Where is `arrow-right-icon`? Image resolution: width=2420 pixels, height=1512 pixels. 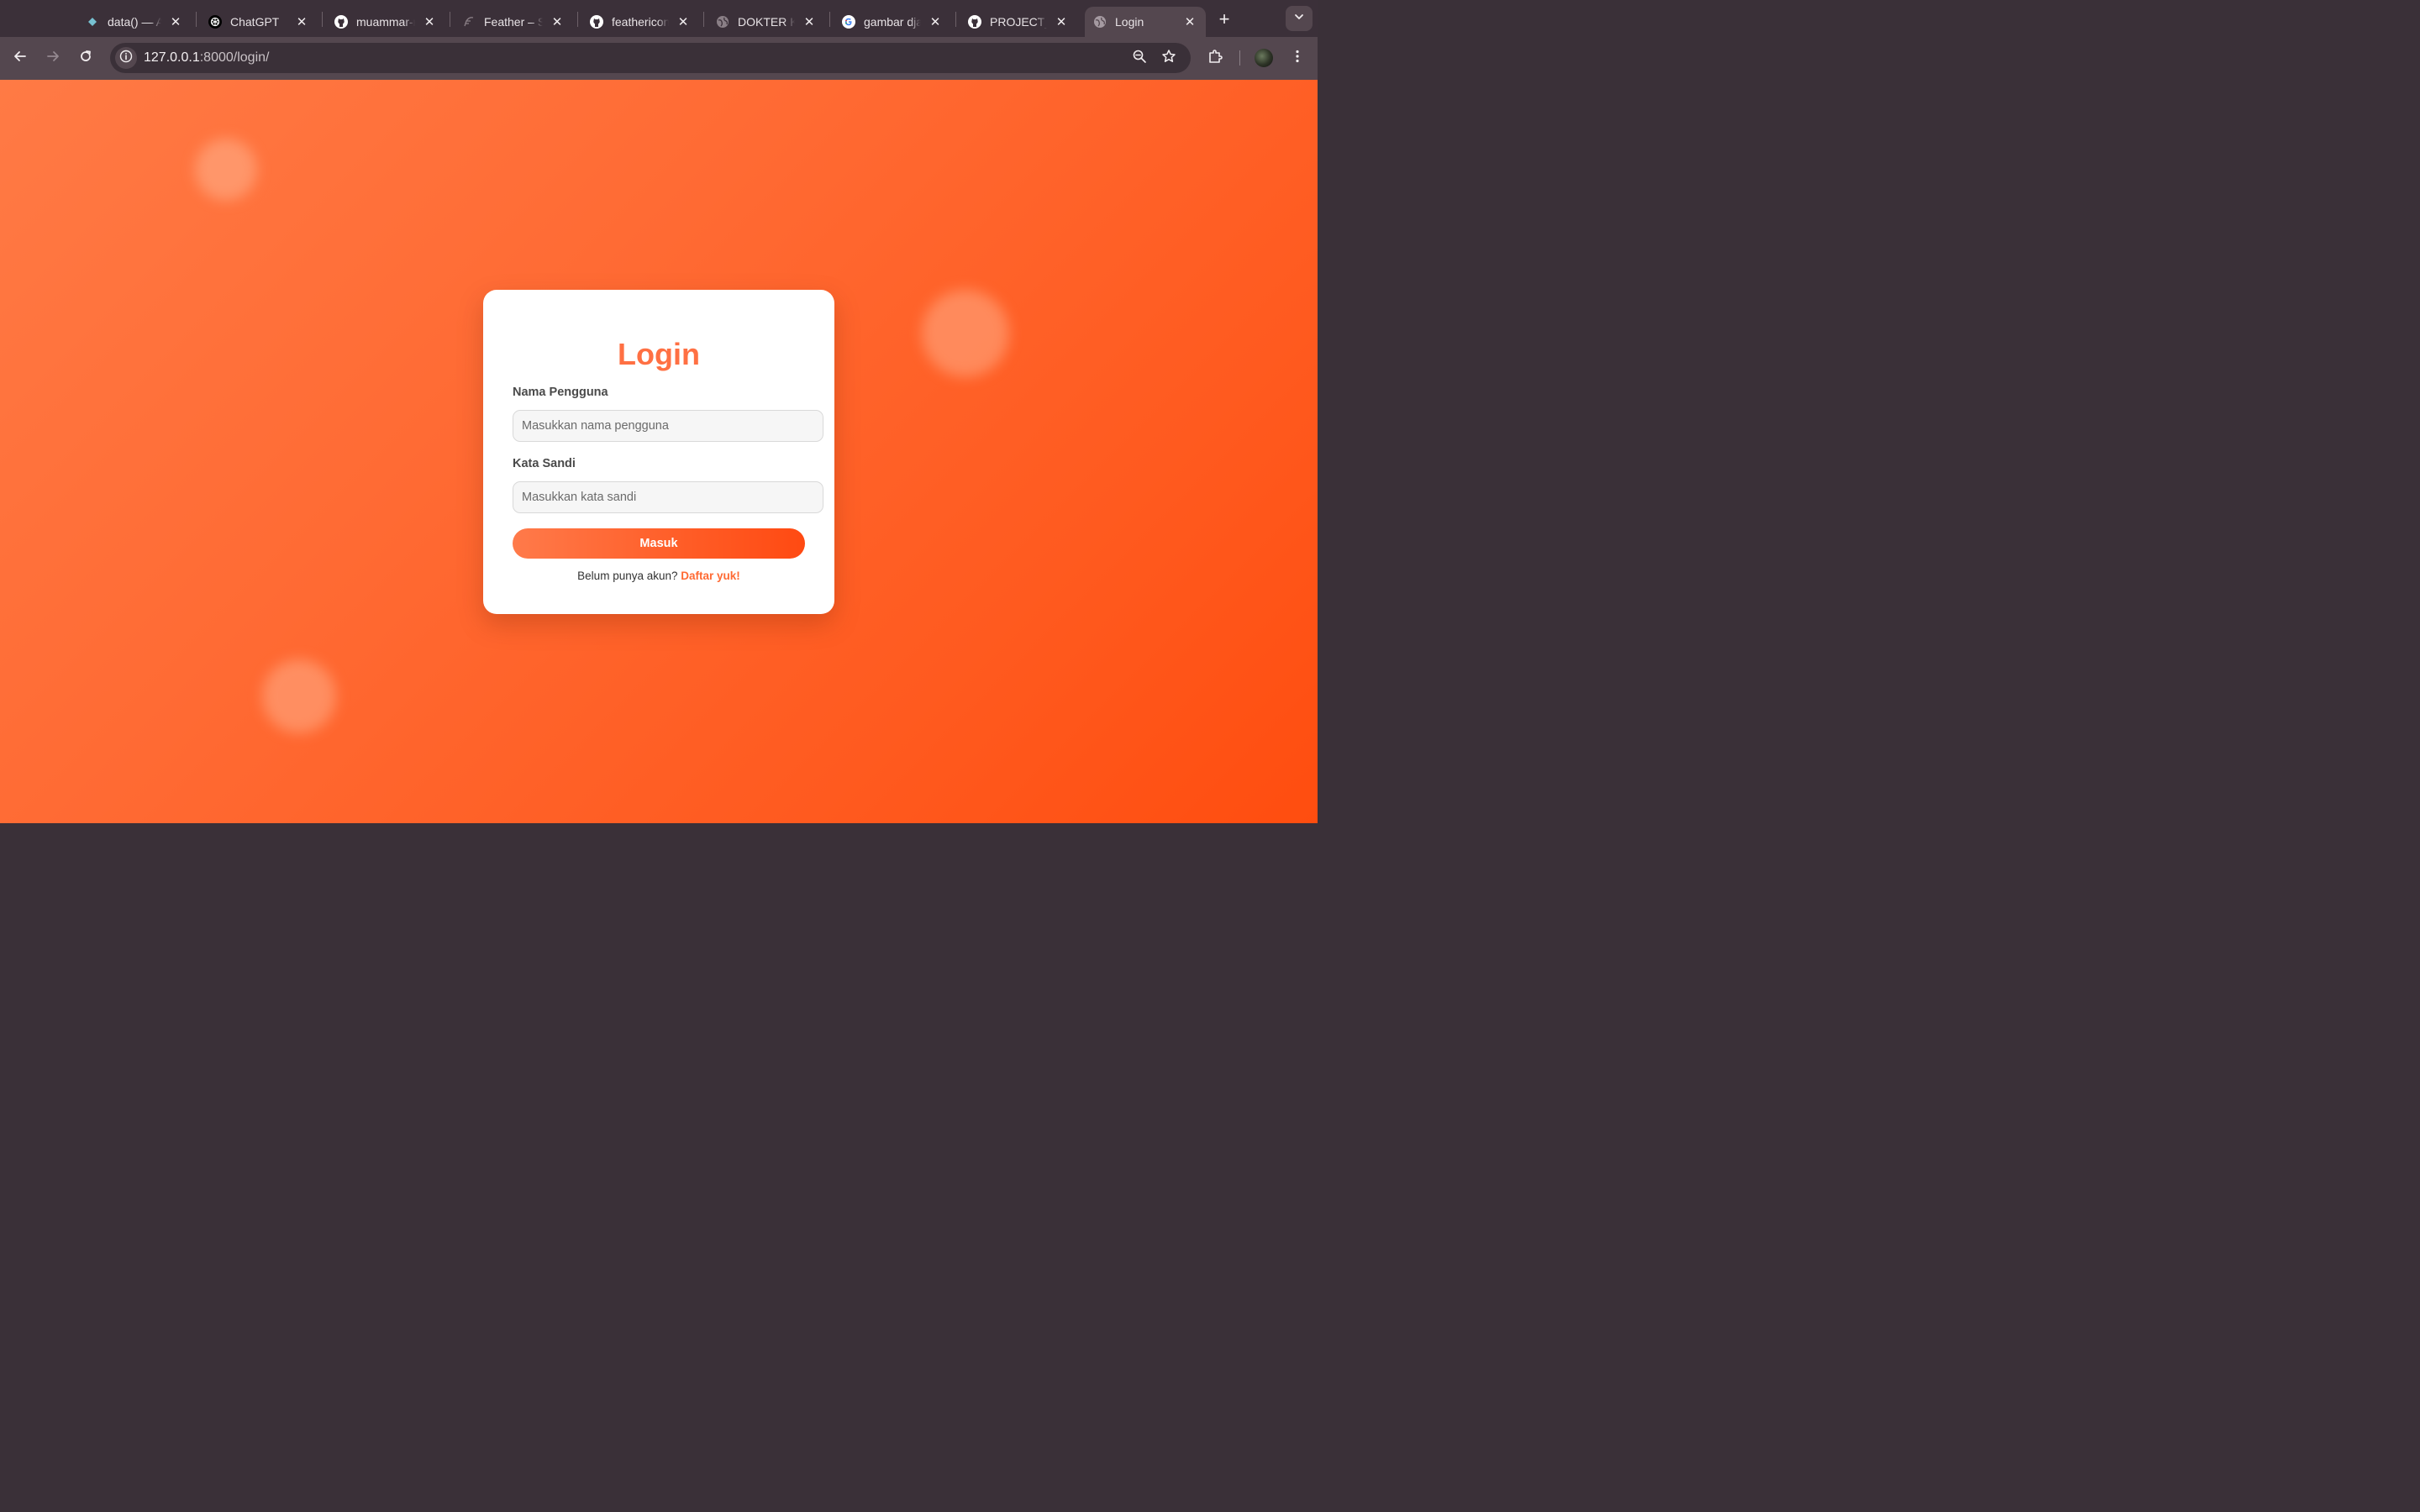
arrow-right-icon is located at coordinates (52, 58).